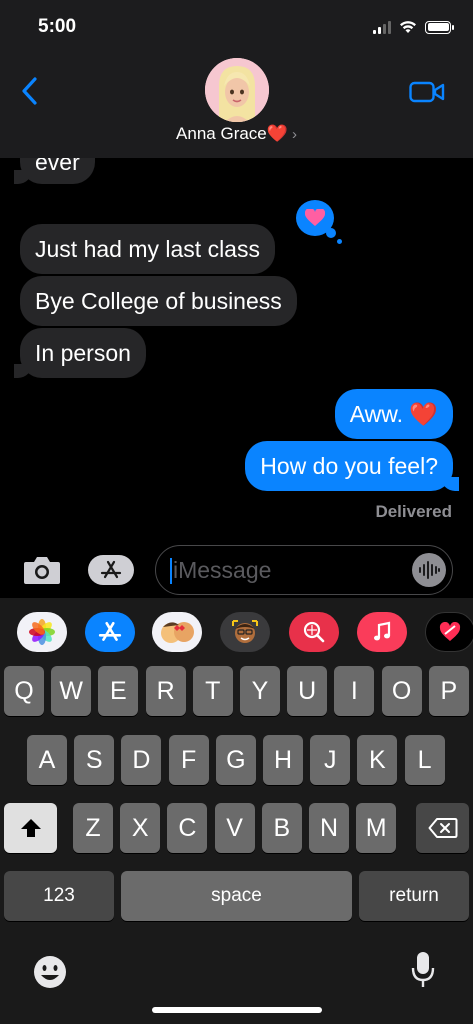 The width and height of the screenshot is (473, 1024). I want to click on contact-avatar, so click(237, 90).